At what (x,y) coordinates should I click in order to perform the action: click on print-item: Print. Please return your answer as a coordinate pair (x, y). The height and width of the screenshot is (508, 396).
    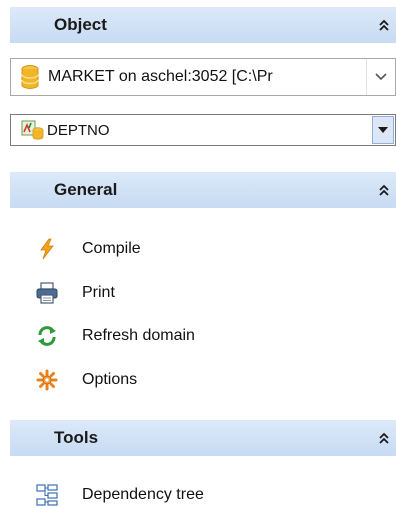
    Looking at the image, I should click on (75, 293).